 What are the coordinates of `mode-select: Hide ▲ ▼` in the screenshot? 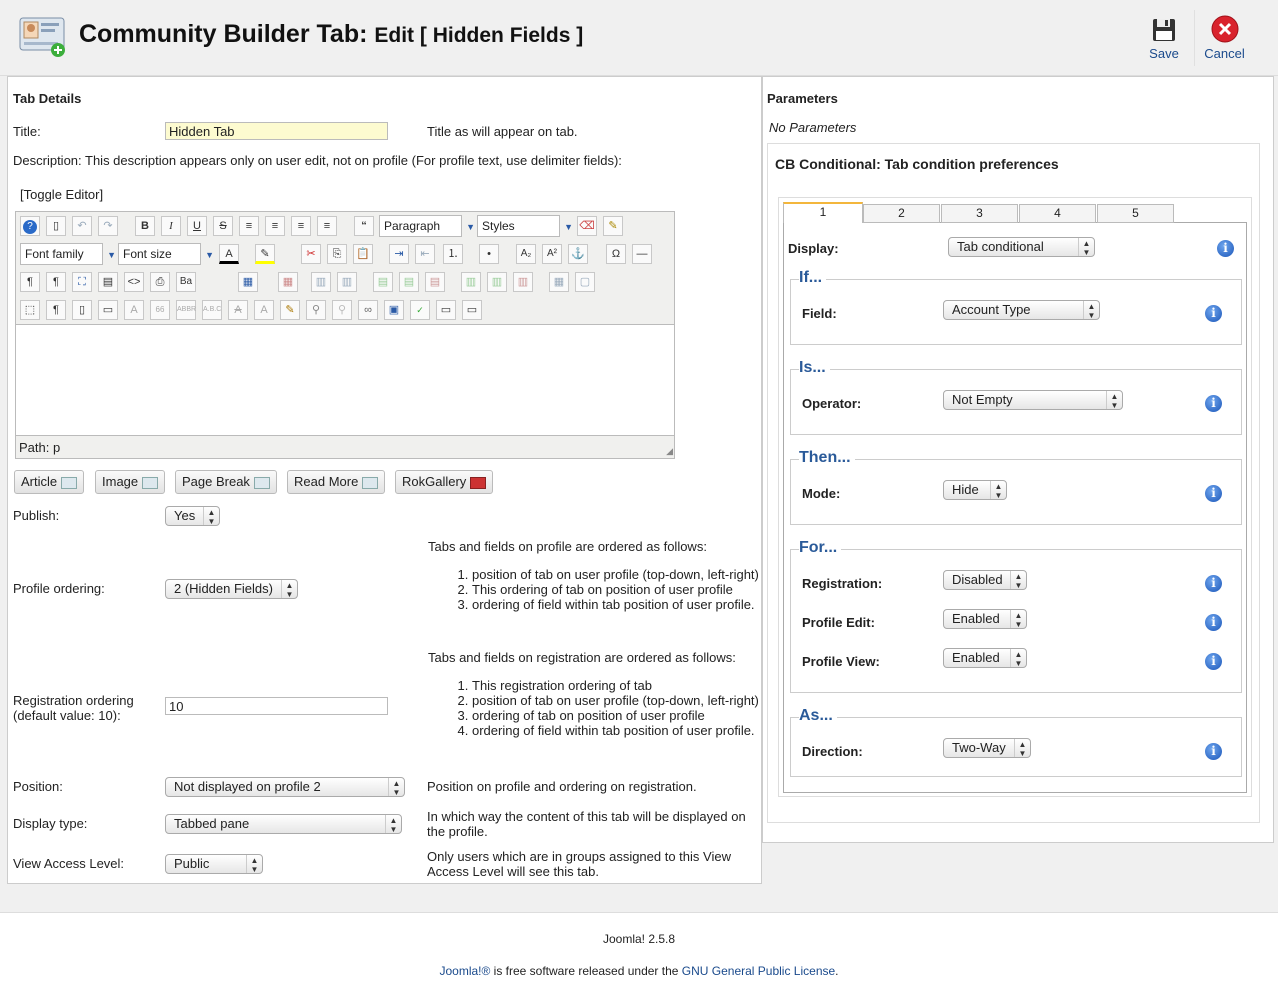 It's located at (975, 490).